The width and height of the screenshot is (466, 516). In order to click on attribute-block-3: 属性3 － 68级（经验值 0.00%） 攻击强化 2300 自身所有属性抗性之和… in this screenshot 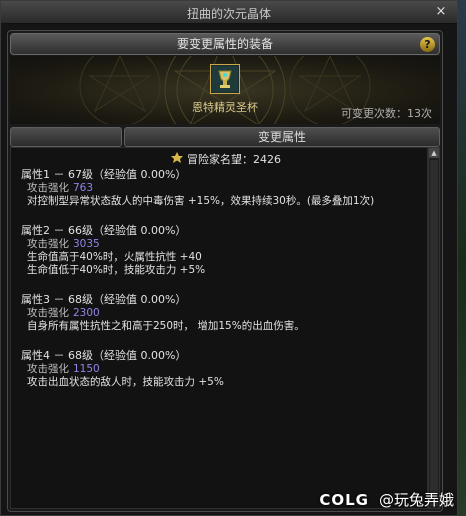, I will do `click(163, 313)`.